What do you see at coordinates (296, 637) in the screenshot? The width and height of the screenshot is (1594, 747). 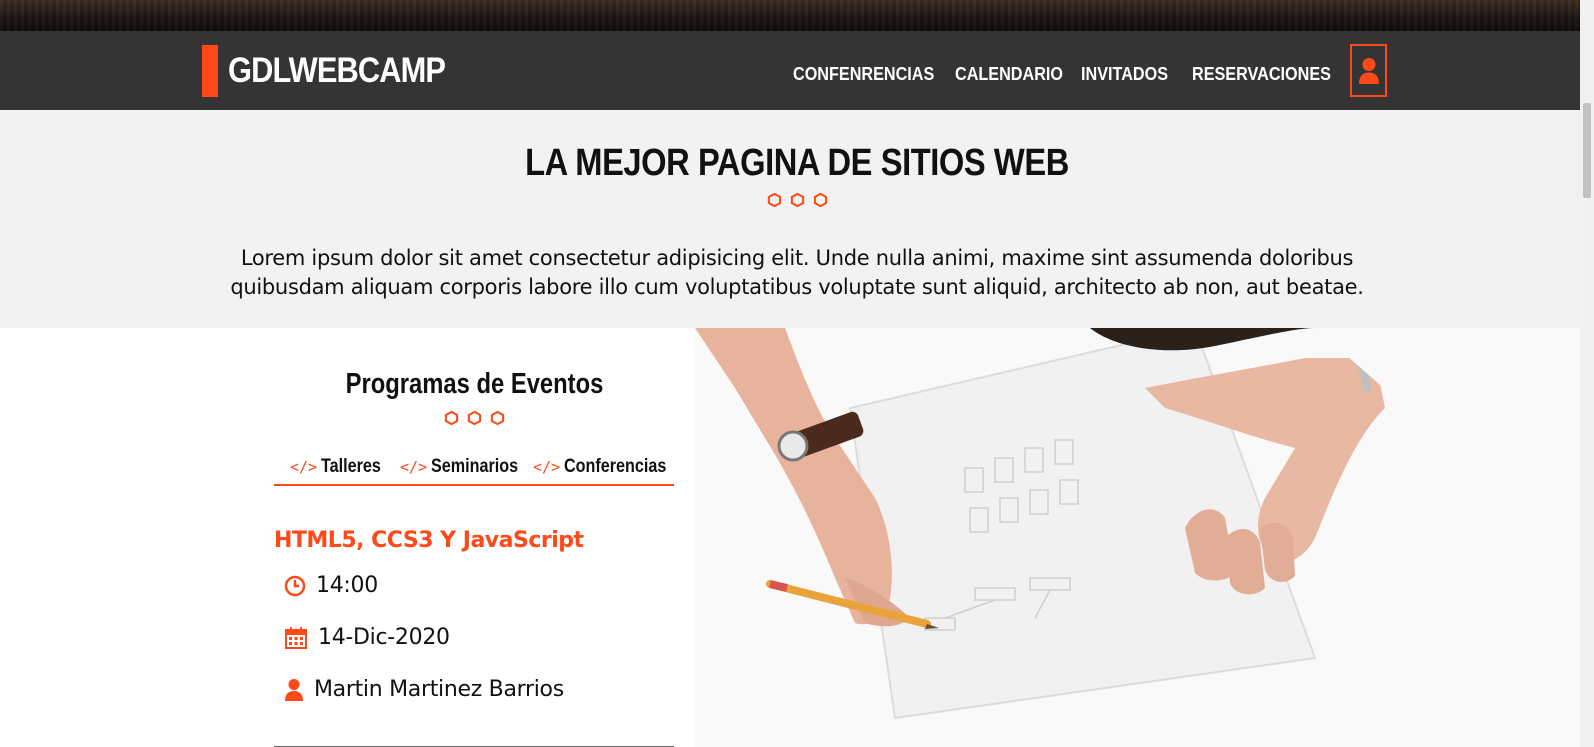 I see `calendar-icon` at bounding box center [296, 637].